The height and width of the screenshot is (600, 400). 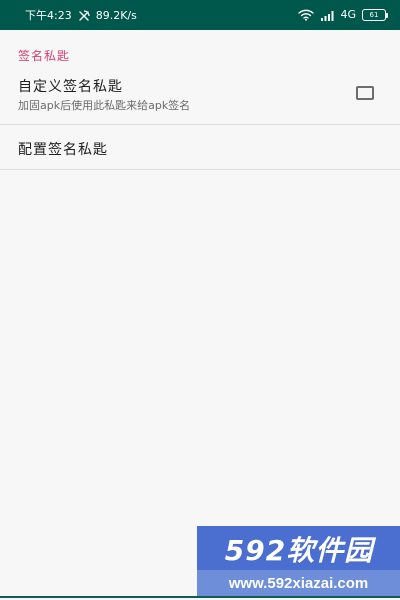 What do you see at coordinates (116, 15) in the screenshot?
I see `network-speed: 89.2K/s` at bounding box center [116, 15].